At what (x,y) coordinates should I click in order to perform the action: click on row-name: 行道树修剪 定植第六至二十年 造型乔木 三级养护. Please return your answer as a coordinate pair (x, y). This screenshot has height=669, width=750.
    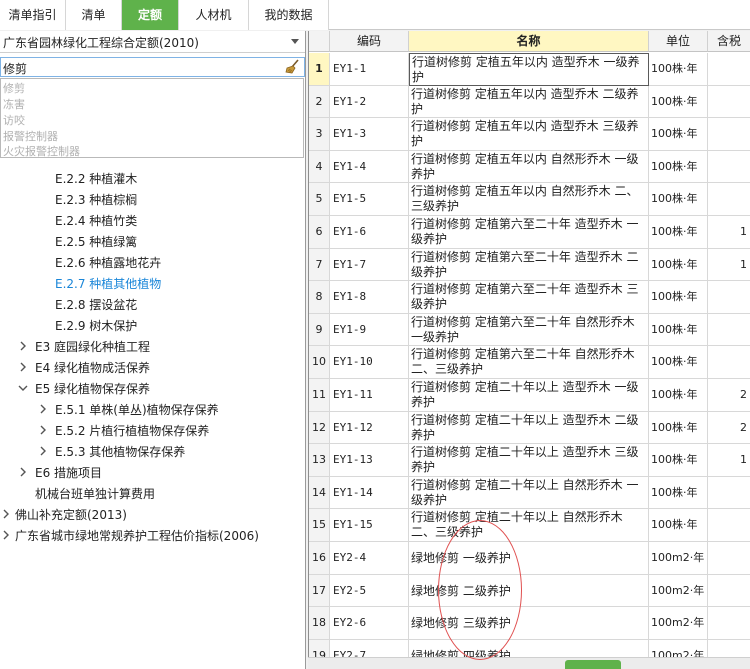
    Looking at the image, I should click on (529, 297).